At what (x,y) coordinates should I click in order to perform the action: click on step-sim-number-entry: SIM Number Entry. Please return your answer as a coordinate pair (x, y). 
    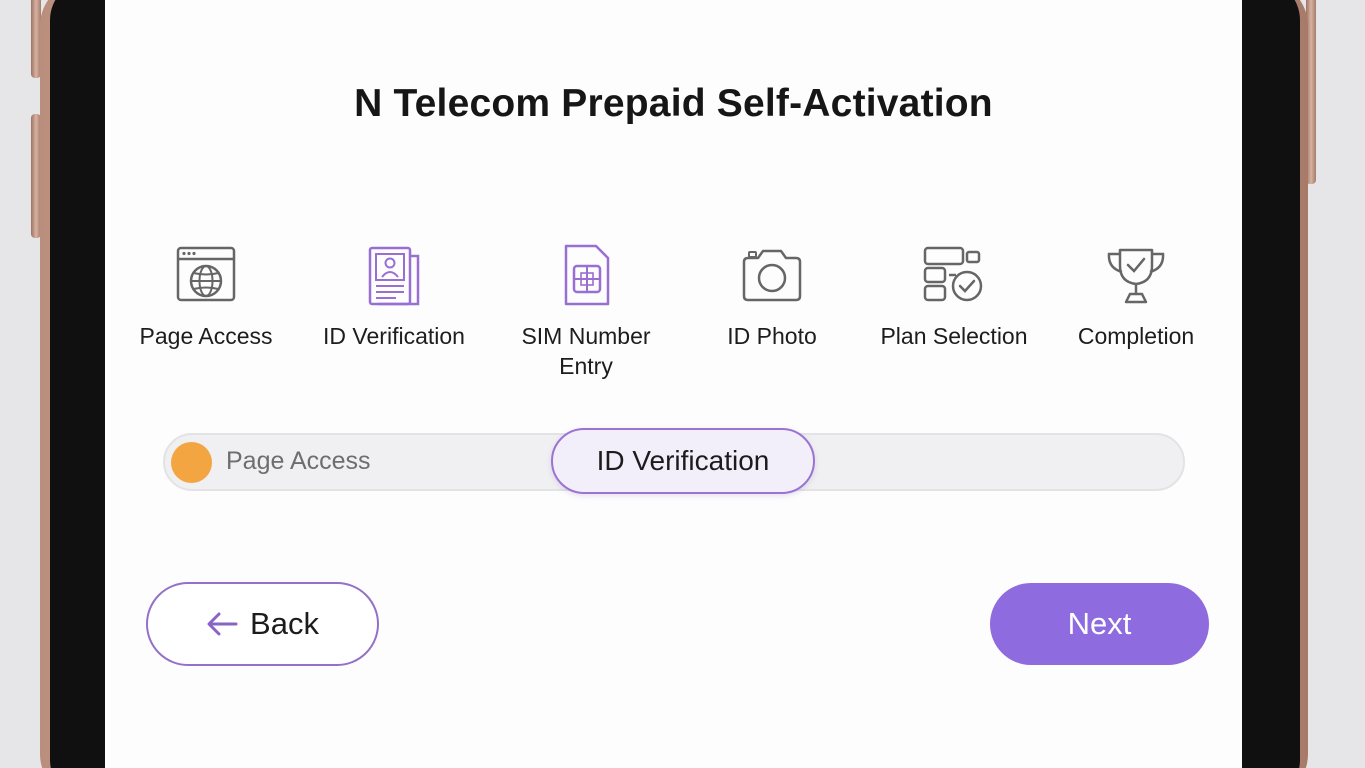
    Looking at the image, I should click on (586, 312).